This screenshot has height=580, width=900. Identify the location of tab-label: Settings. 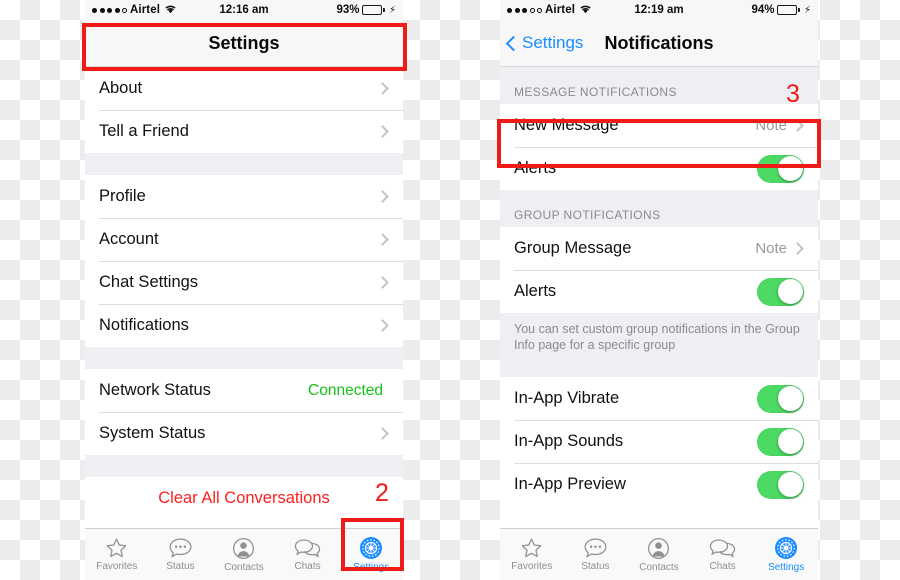
(786, 567).